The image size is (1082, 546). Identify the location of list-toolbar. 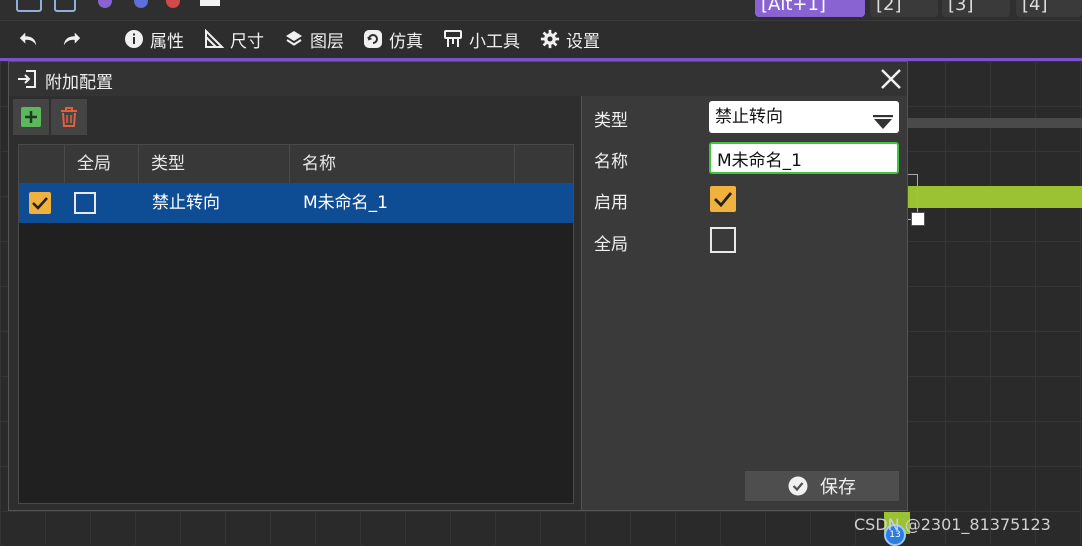
(50, 117).